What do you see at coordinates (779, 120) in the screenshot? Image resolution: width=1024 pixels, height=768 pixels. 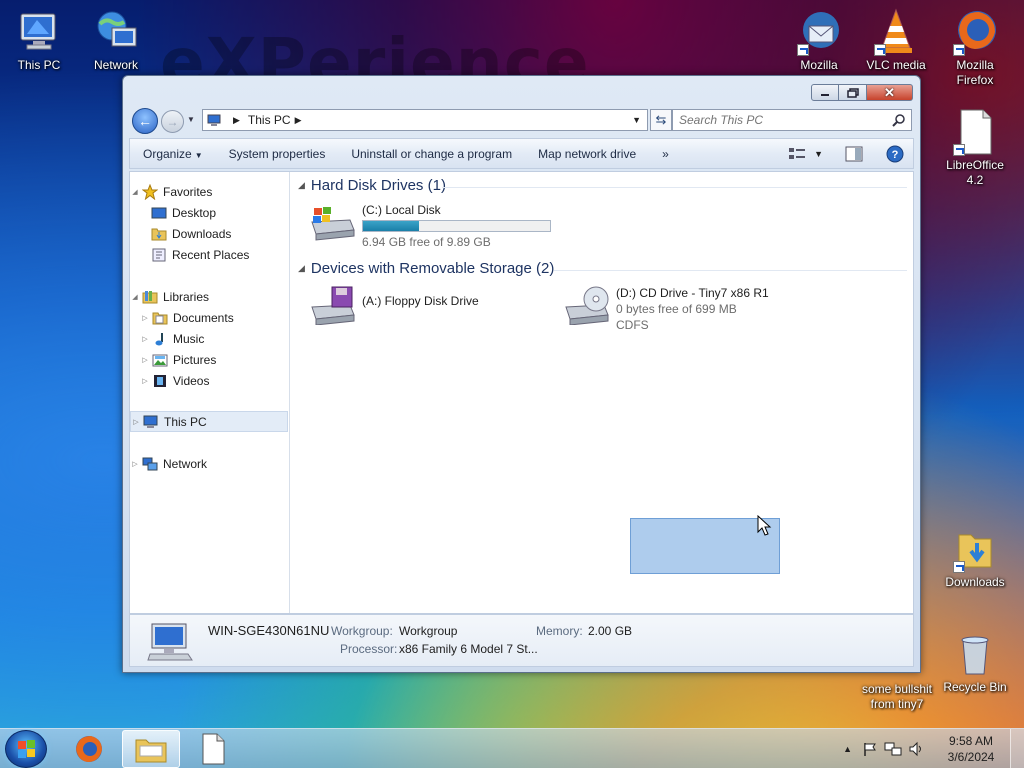 I see `search-input` at bounding box center [779, 120].